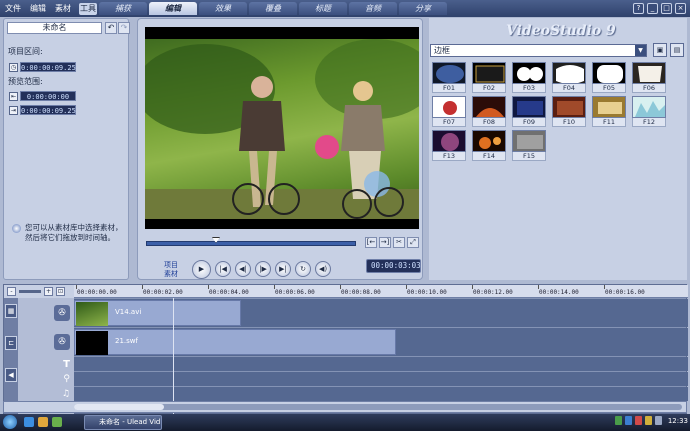 The image size is (690, 431). What do you see at coordinates (378, 407) in the screenshot?
I see `horizontal-scrollbar` at bounding box center [378, 407].